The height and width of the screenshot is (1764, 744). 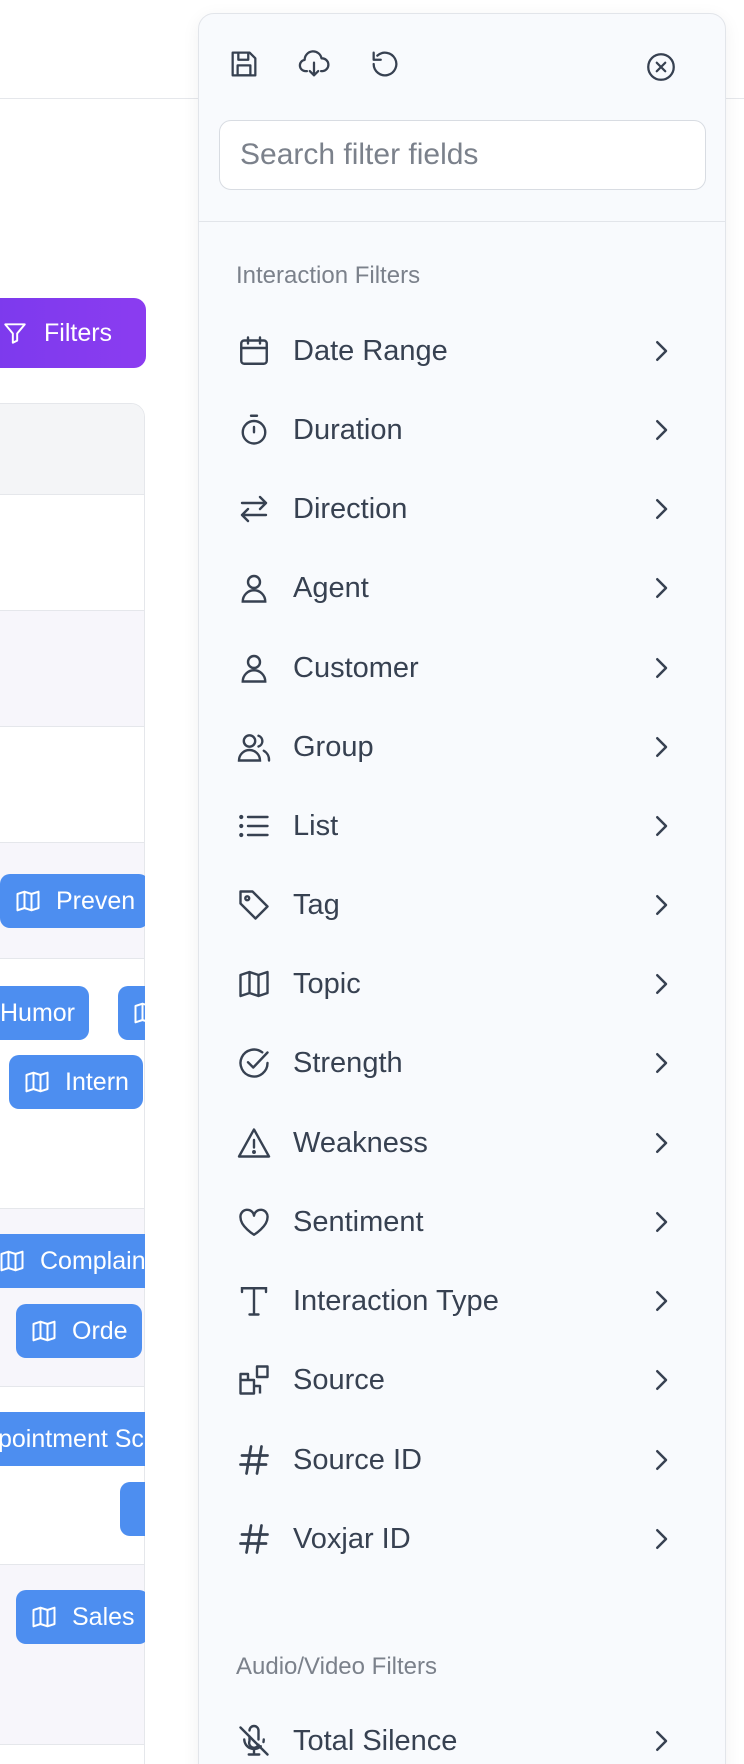 I want to click on filter-item-agent: Agent, so click(x=462, y=588).